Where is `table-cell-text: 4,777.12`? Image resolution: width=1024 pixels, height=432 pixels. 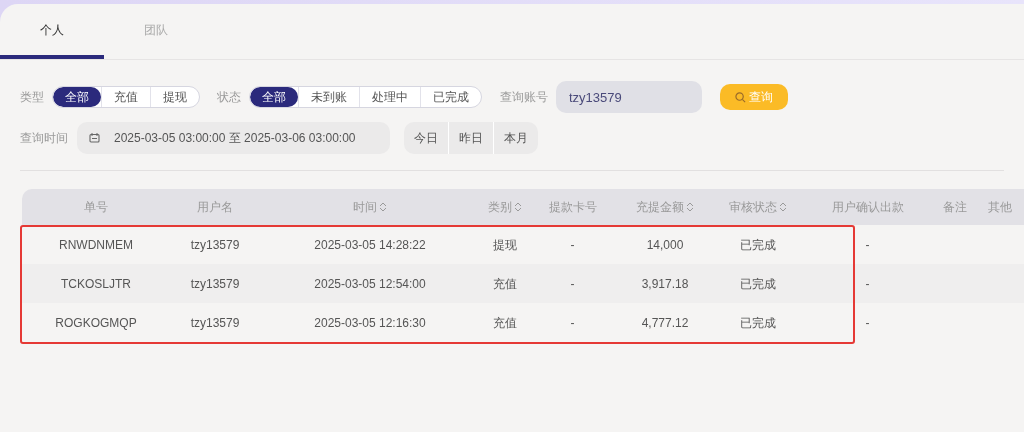 table-cell-text: 4,777.12 is located at coordinates (665, 323).